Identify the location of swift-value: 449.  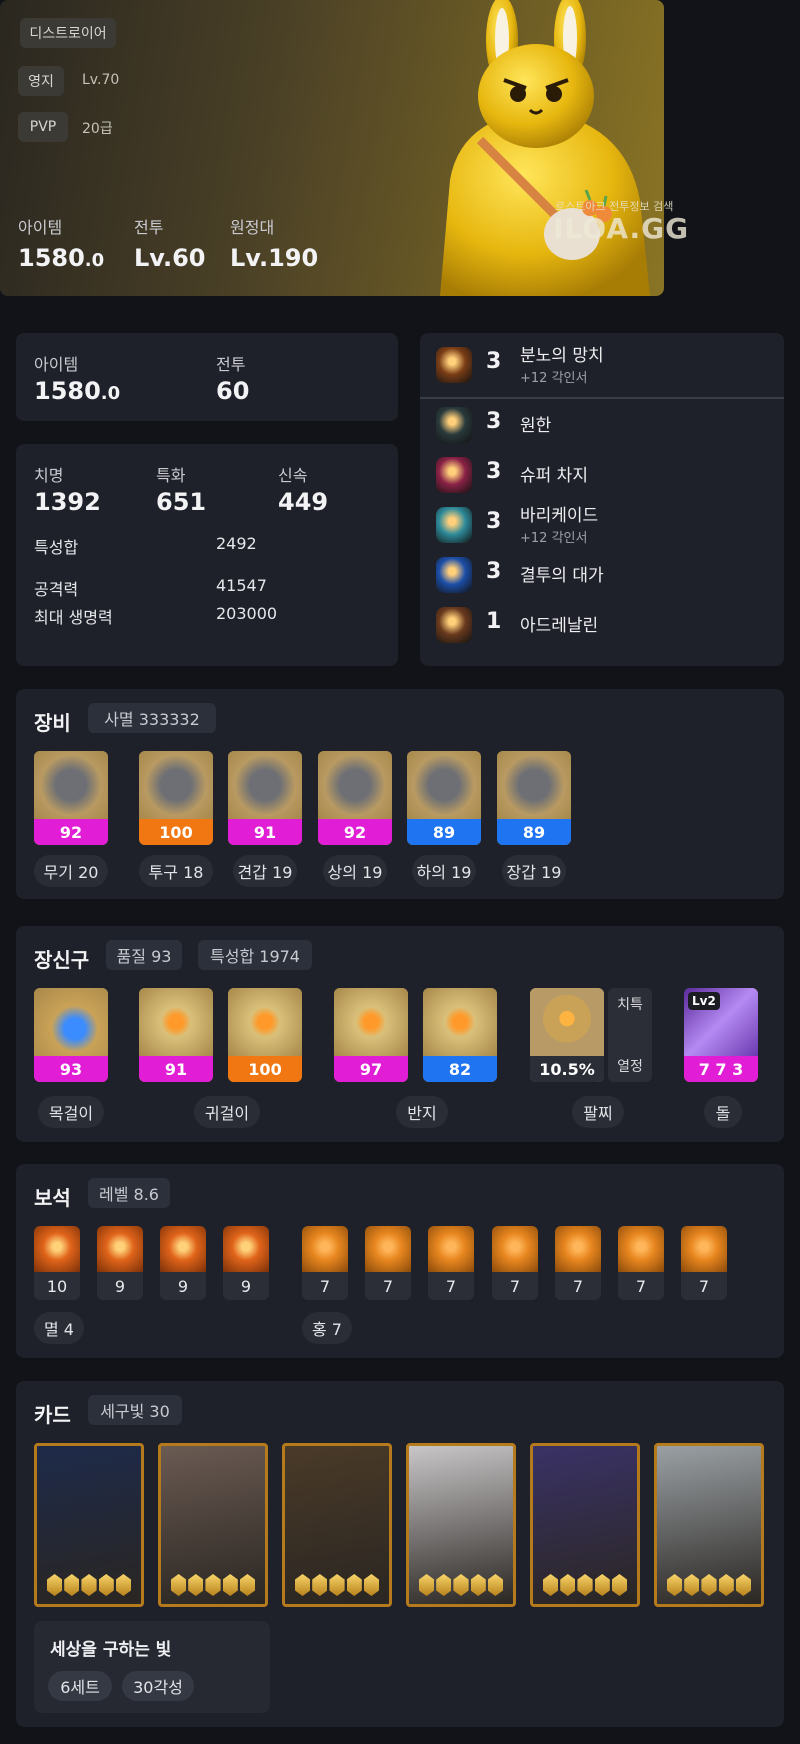
(303, 502).